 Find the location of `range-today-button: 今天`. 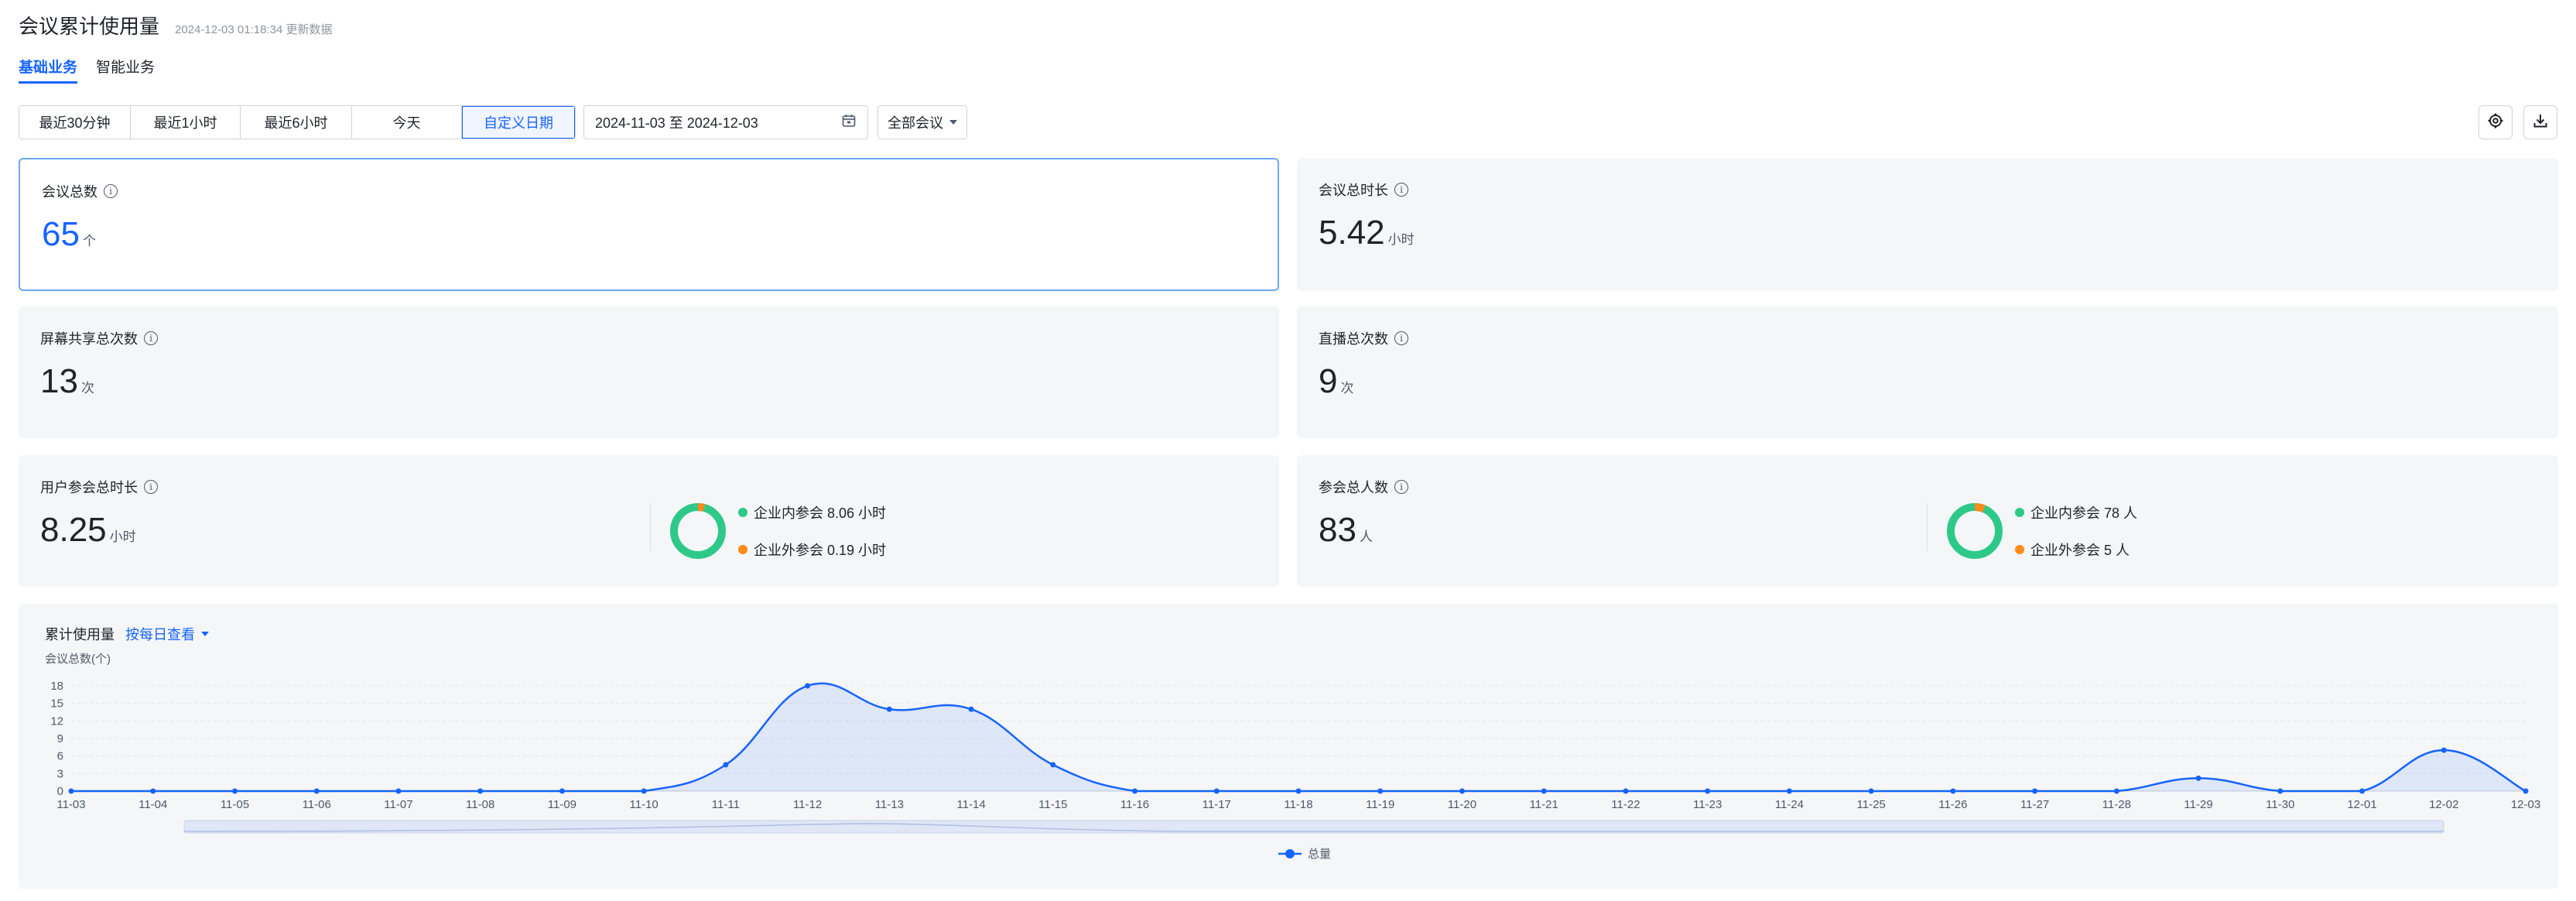

range-today-button: 今天 is located at coordinates (407, 122).